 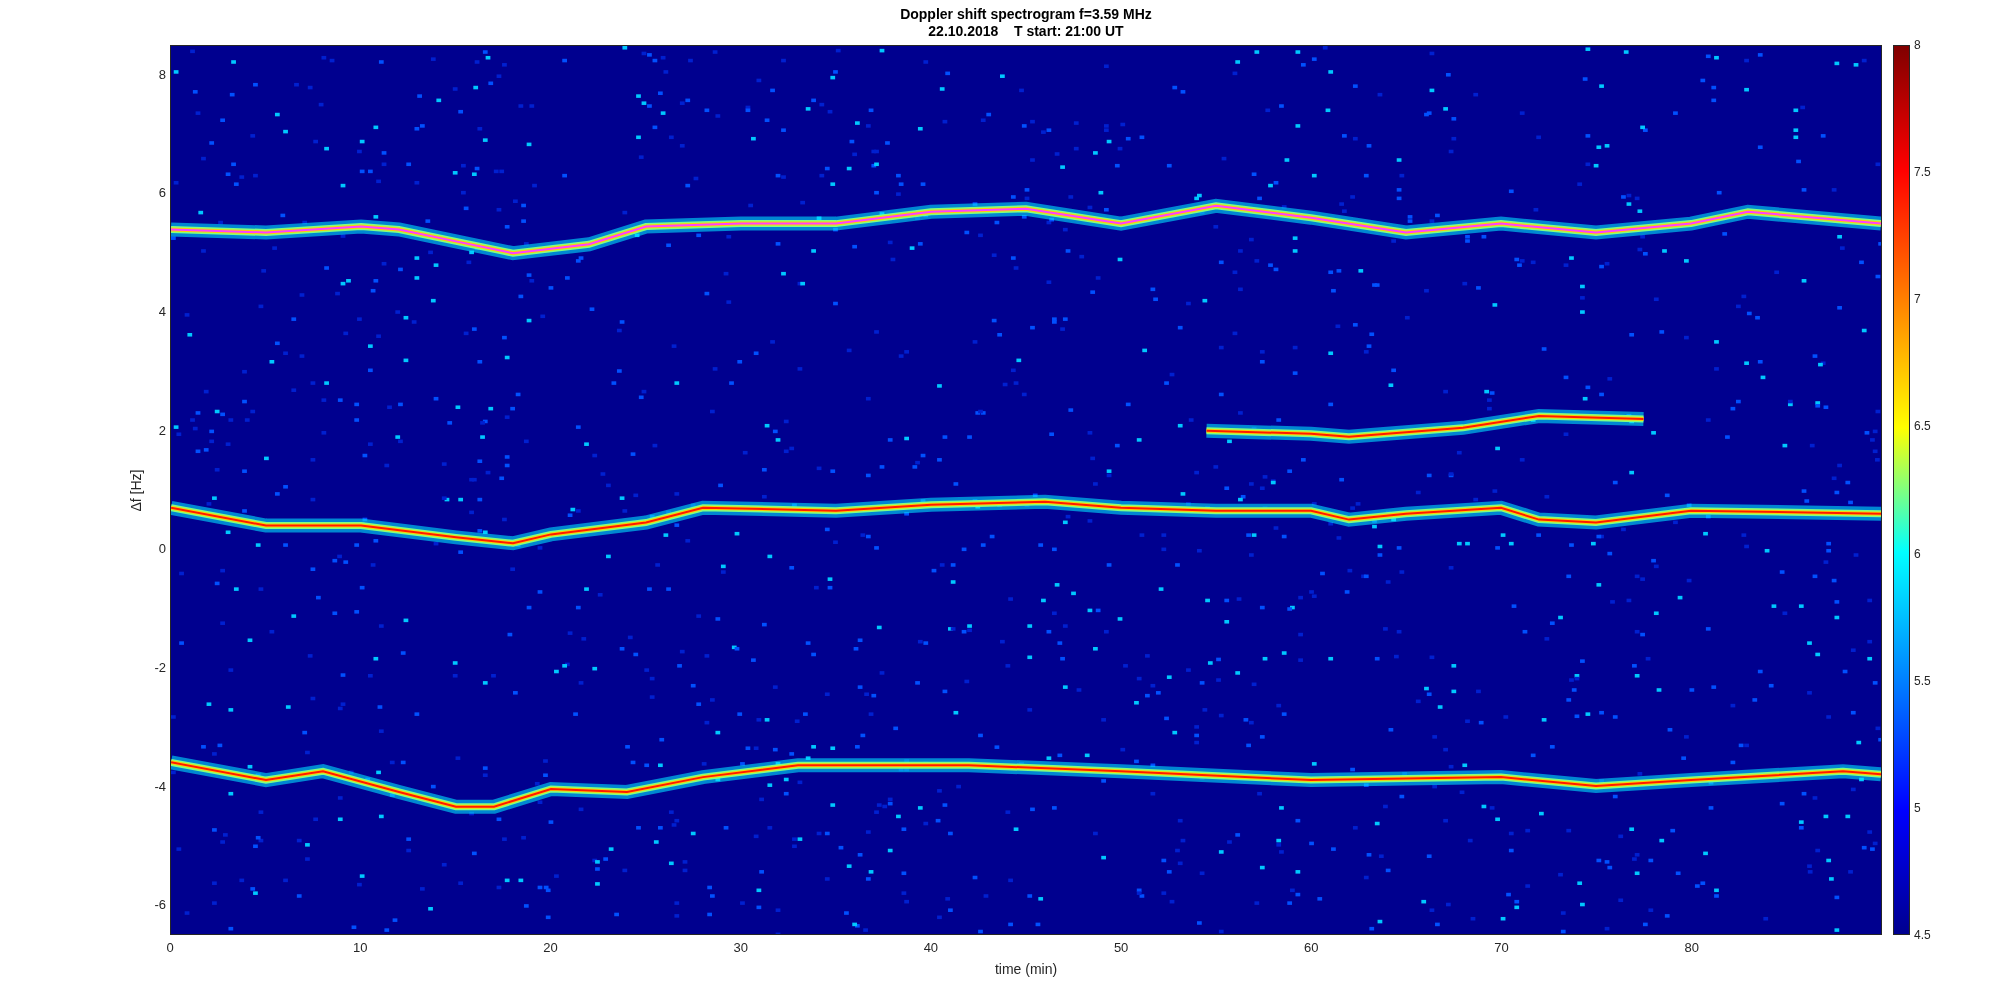 I want to click on x-tick-label: 0, so click(x=170, y=948).